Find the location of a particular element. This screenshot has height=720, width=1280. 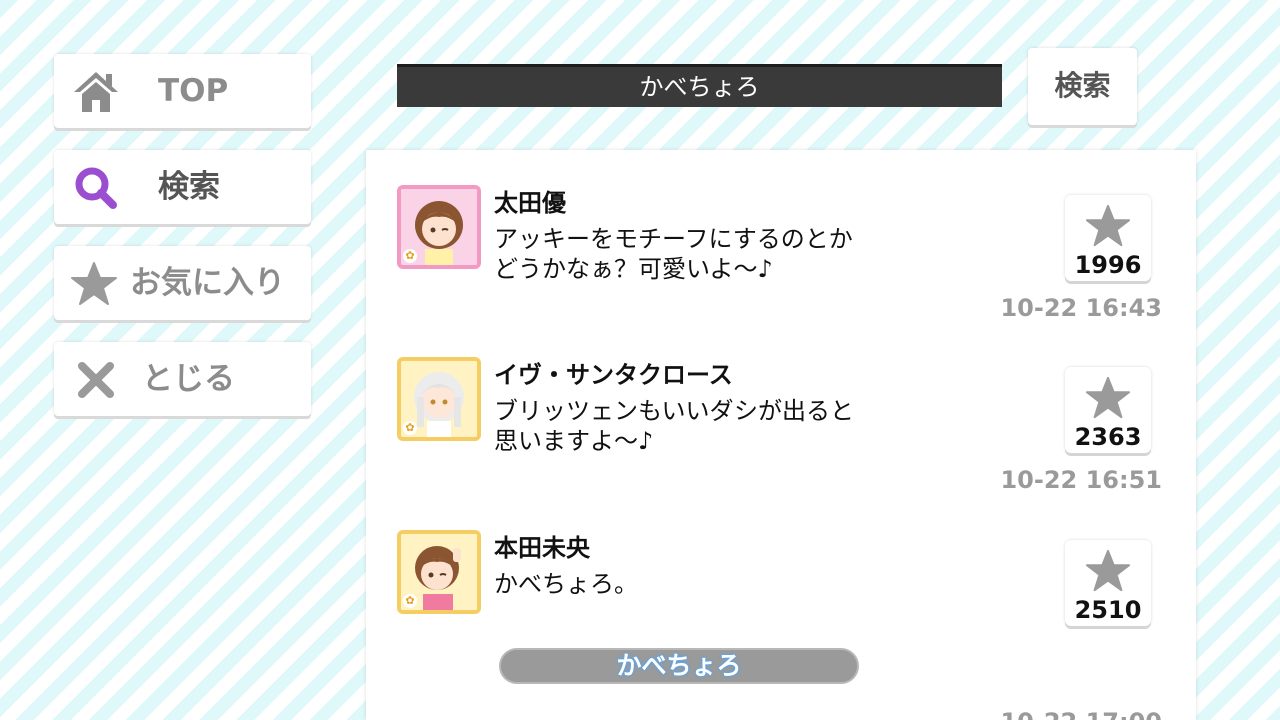

like-count: 2363 is located at coordinates (1108, 437).